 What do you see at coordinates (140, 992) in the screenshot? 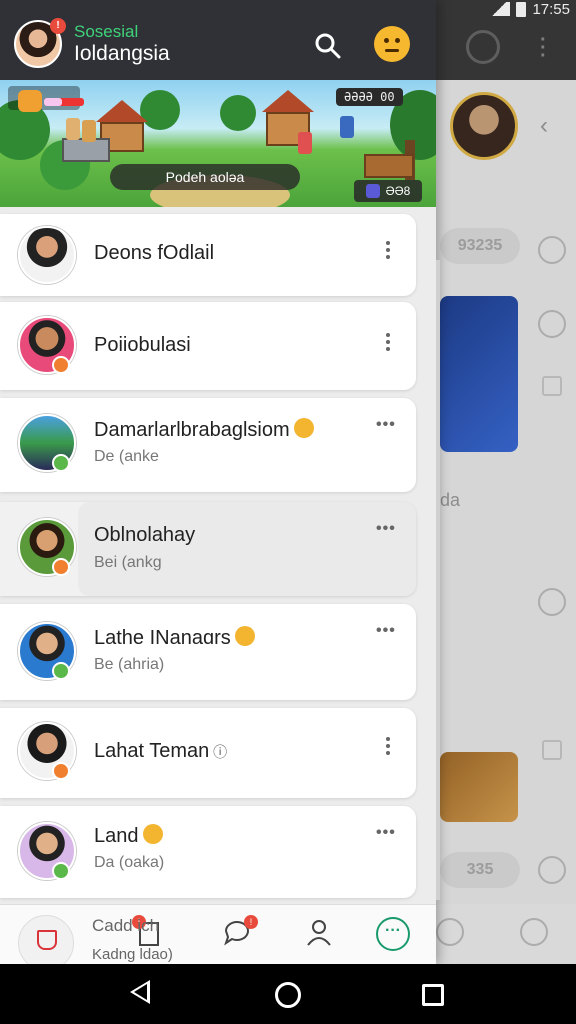
I see `back-icon` at bounding box center [140, 992].